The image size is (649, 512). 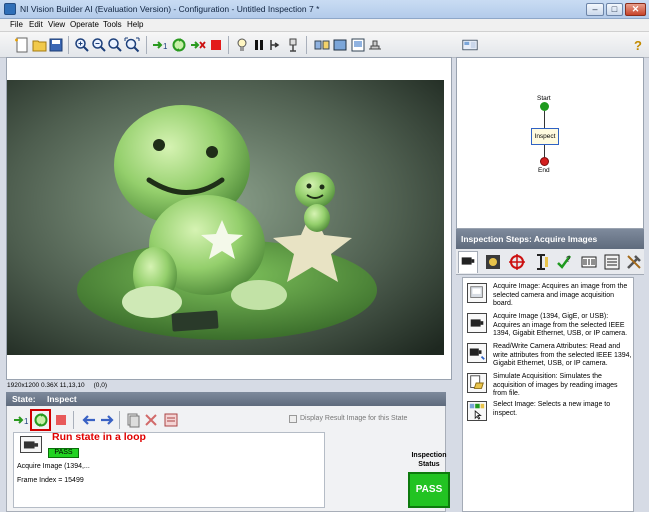 I want to click on save-icon, so click(x=56, y=45).